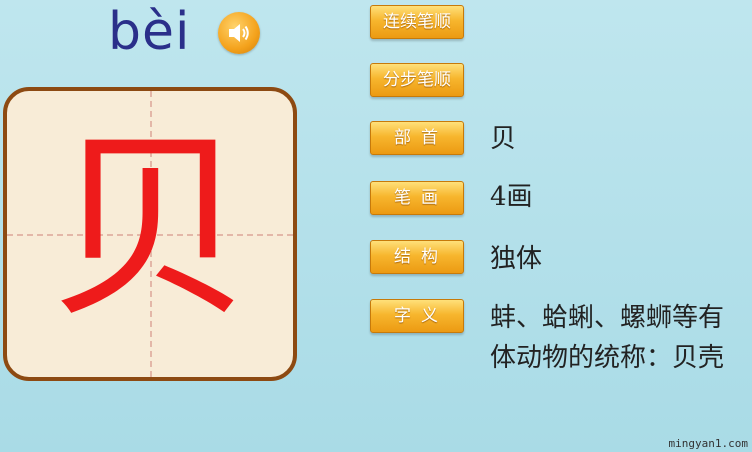 This screenshot has height=452, width=752. Describe the element at coordinates (607, 318) in the screenshot. I see `meaning-line-1: 蚌、蛤蜊、螺蛳等有` at that location.